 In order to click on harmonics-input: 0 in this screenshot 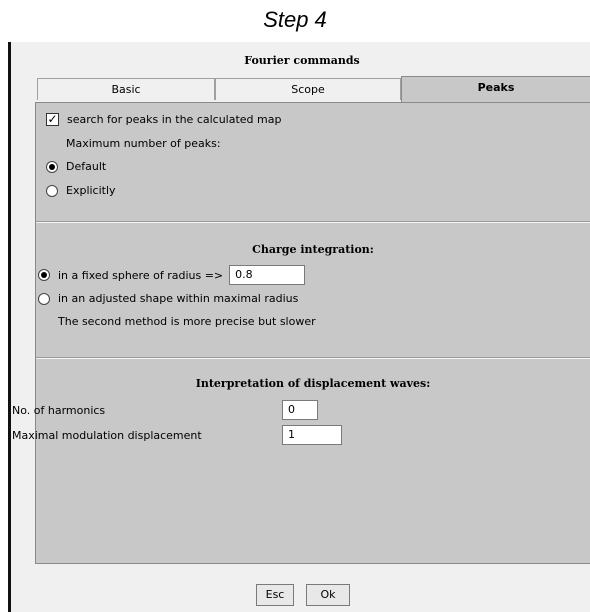, I will do `click(300, 410)`.